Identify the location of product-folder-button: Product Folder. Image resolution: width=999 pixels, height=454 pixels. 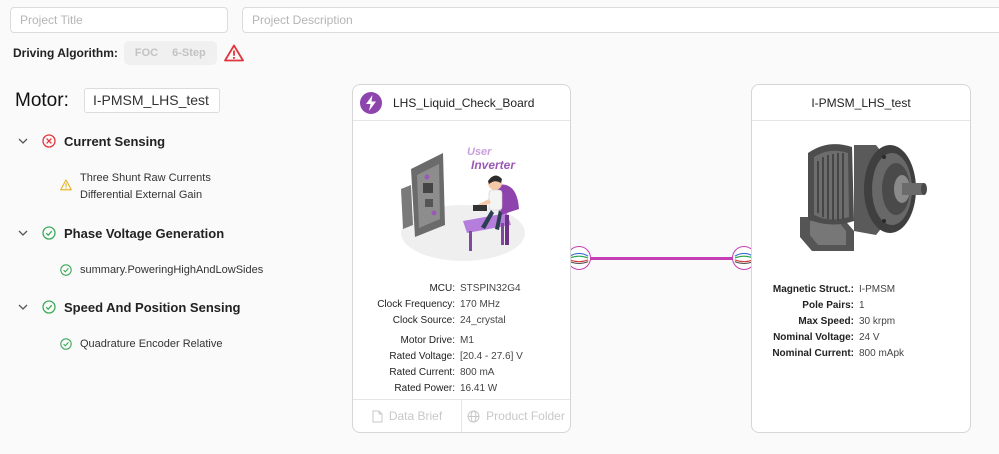
(515, 416).